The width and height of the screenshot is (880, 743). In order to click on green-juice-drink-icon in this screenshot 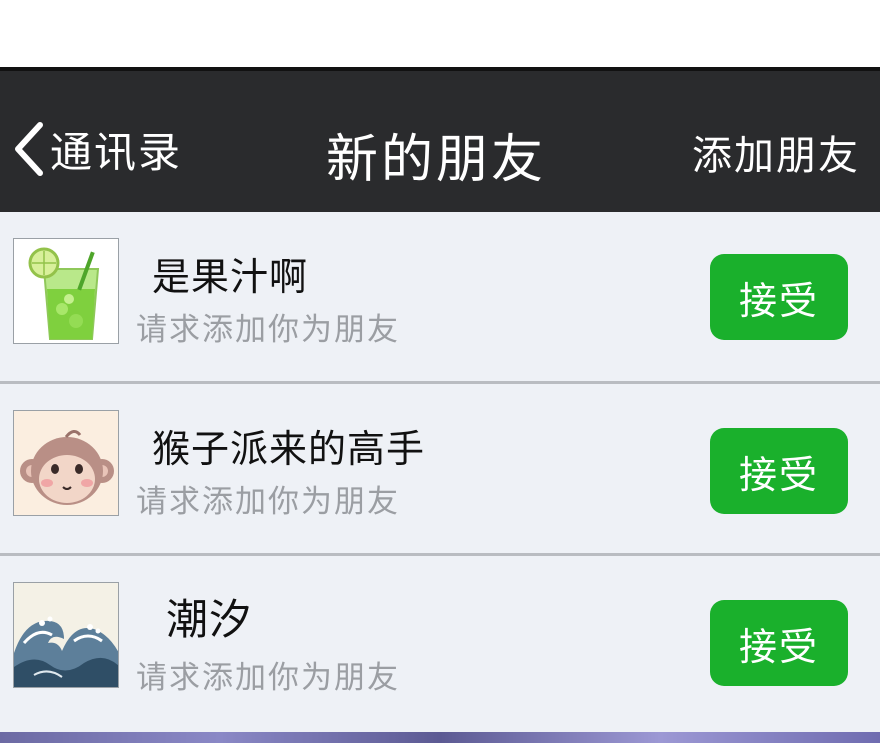, I will do `click(66, 291)`.